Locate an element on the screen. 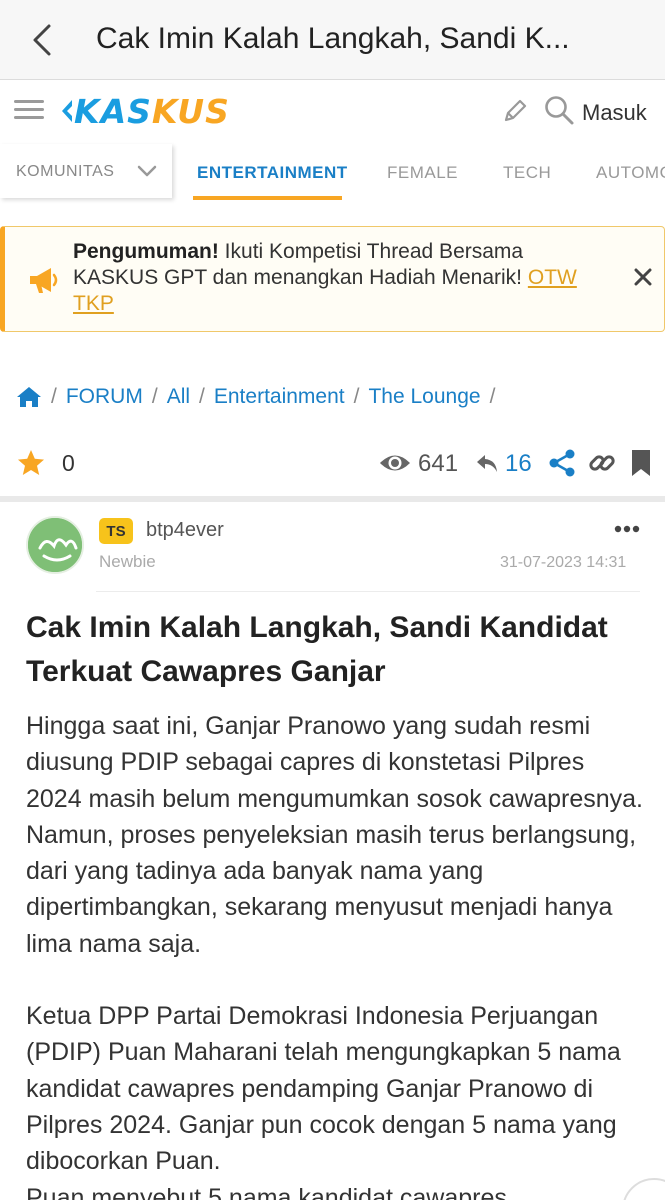  logo-mark-icon is located at coordinates (67, 111).